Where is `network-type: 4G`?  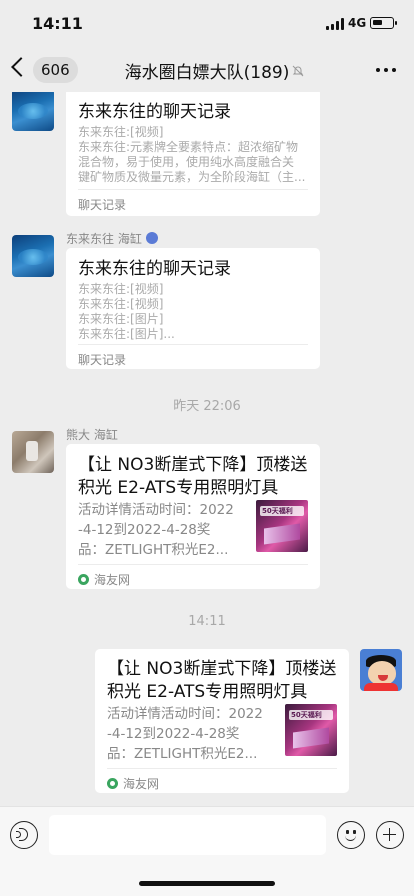 network-type: 4G is located at coordinates (357, 23).